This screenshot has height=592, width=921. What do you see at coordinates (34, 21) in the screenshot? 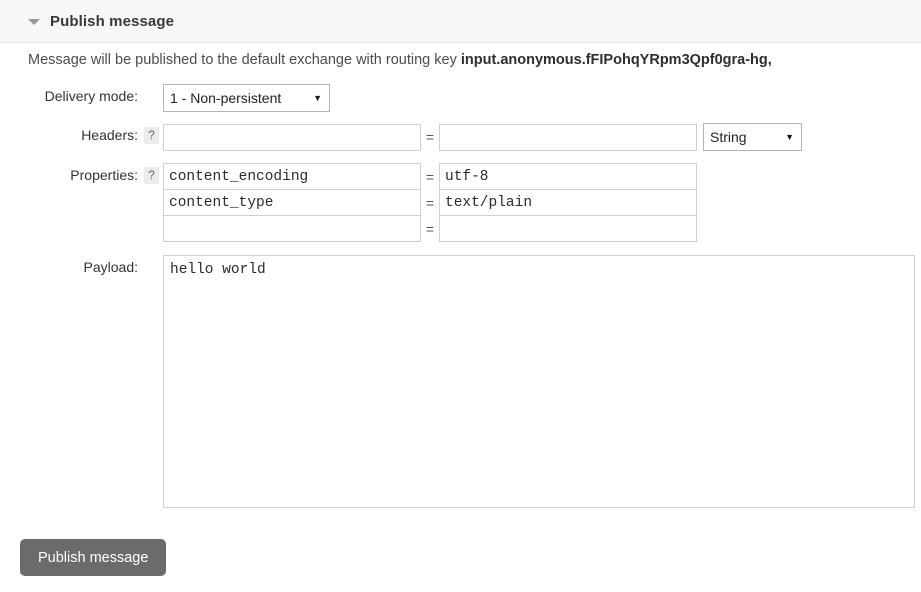
I see `triangle-down-icon` at bounding box center [34, 21].